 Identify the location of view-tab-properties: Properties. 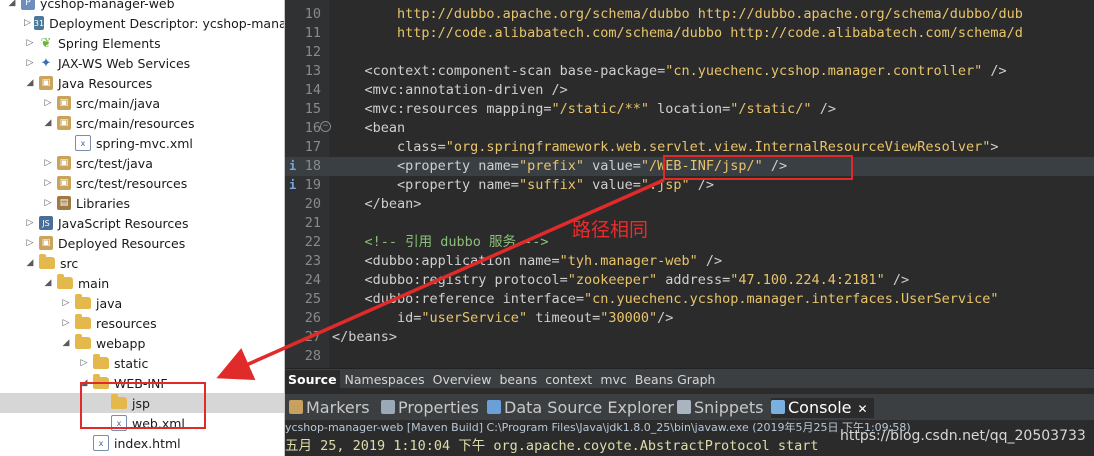
(430, 408).